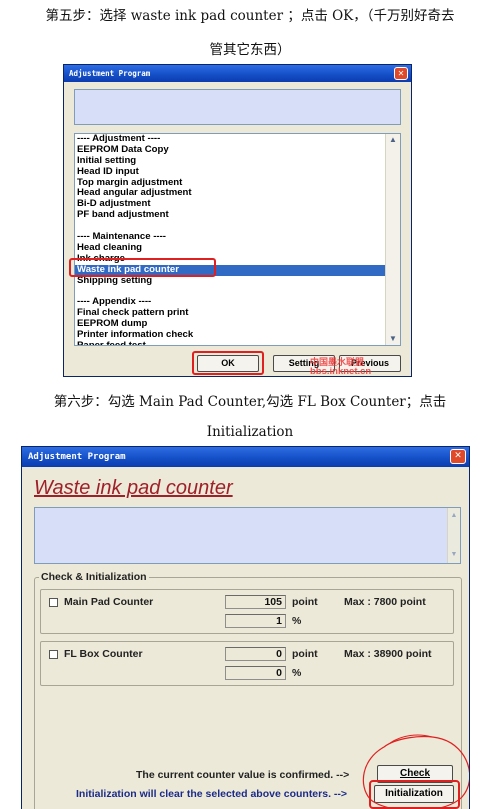 The height and width of the screenshot is (809, 500). What do you see at coordinates (255, 621) in the screenshot?
I see `main-pad-percent: 1` at bounding box center [255, 621].